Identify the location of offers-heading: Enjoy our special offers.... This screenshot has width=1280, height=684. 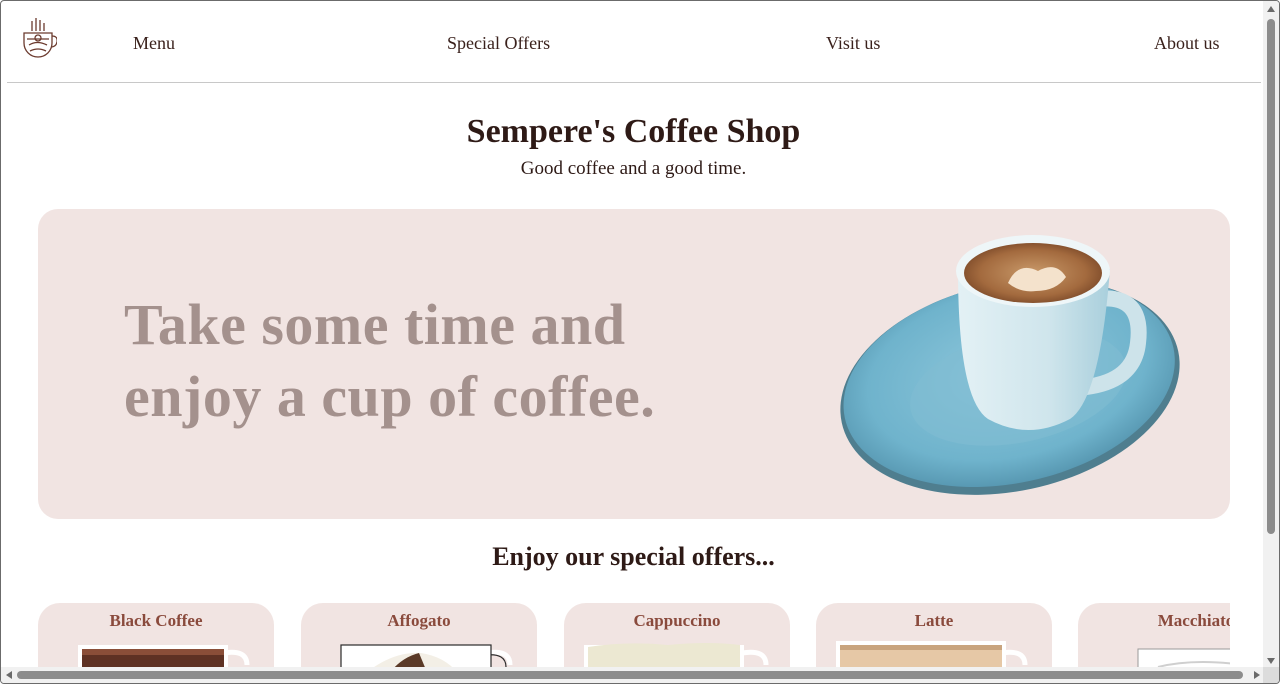
(633, 556).